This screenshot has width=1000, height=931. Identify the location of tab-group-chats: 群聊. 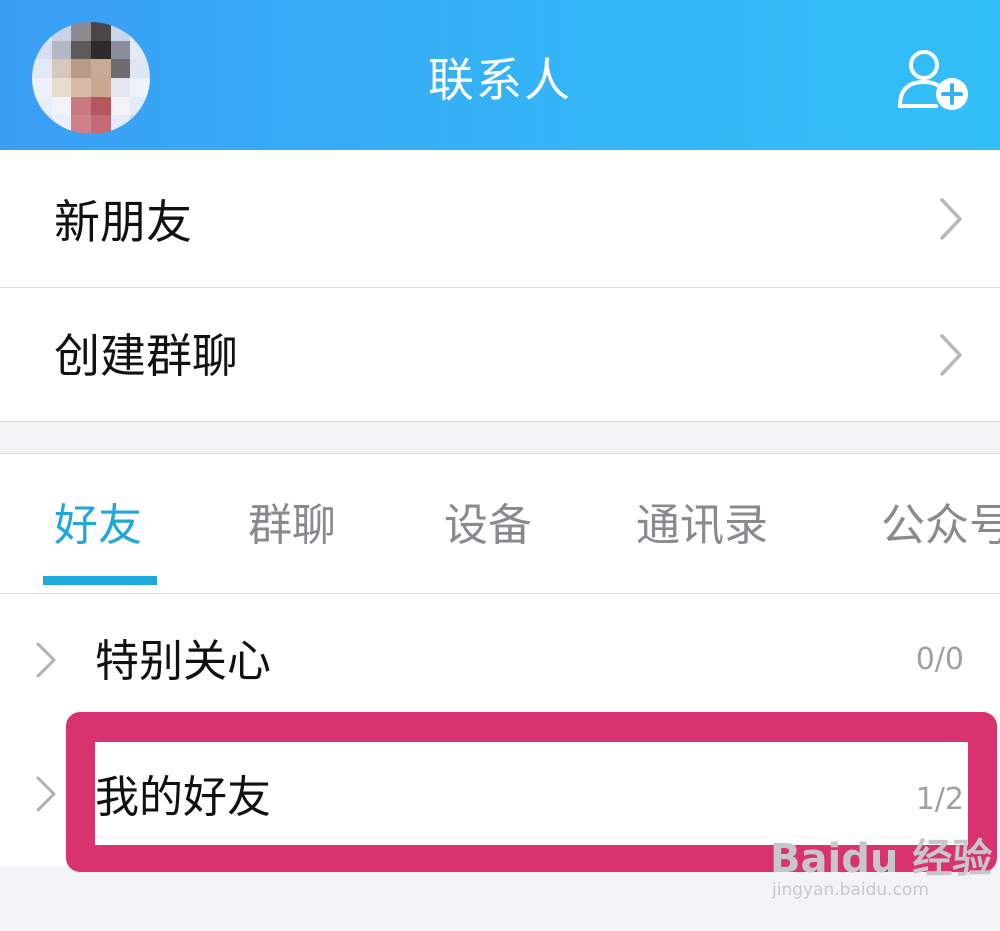
(292, 526).